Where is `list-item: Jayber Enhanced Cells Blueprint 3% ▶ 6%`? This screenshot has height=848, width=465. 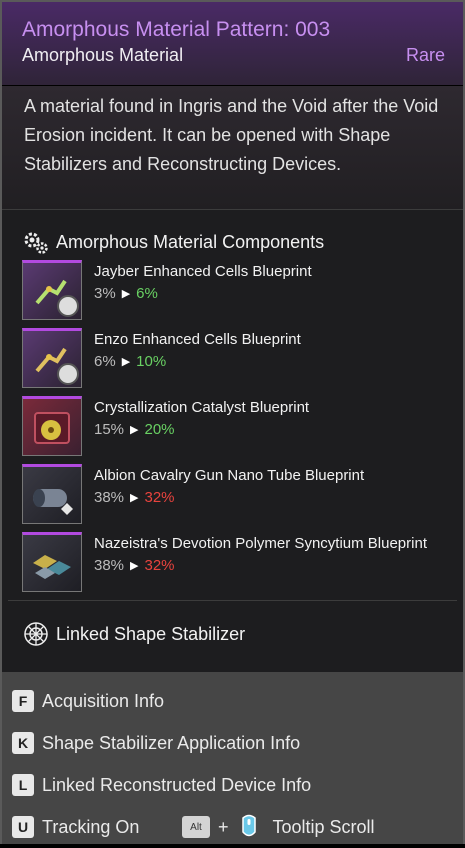 list-item: Jayber Enhanced Cells Blueprint 3% ▶ 6% is located at coordinates (242, 290).